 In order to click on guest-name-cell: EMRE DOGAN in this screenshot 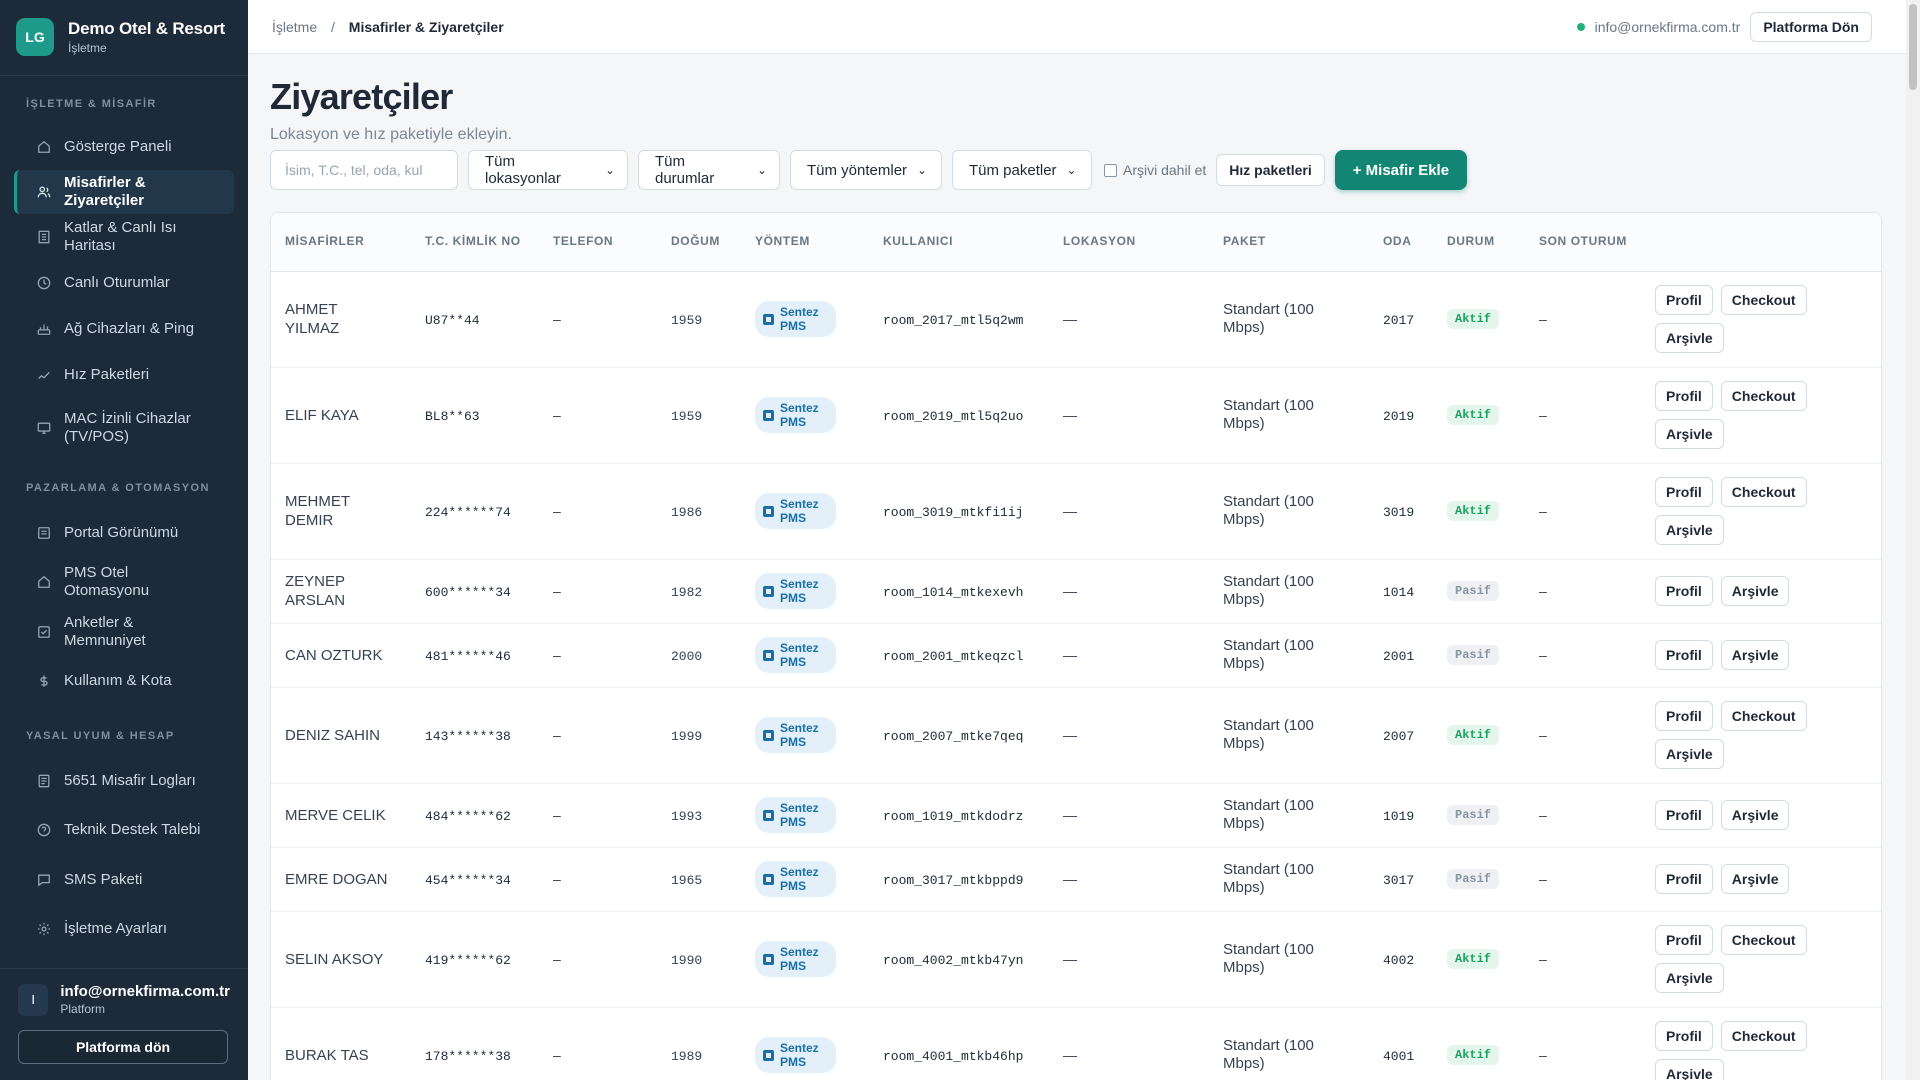, I will do `click(341, 879)`.